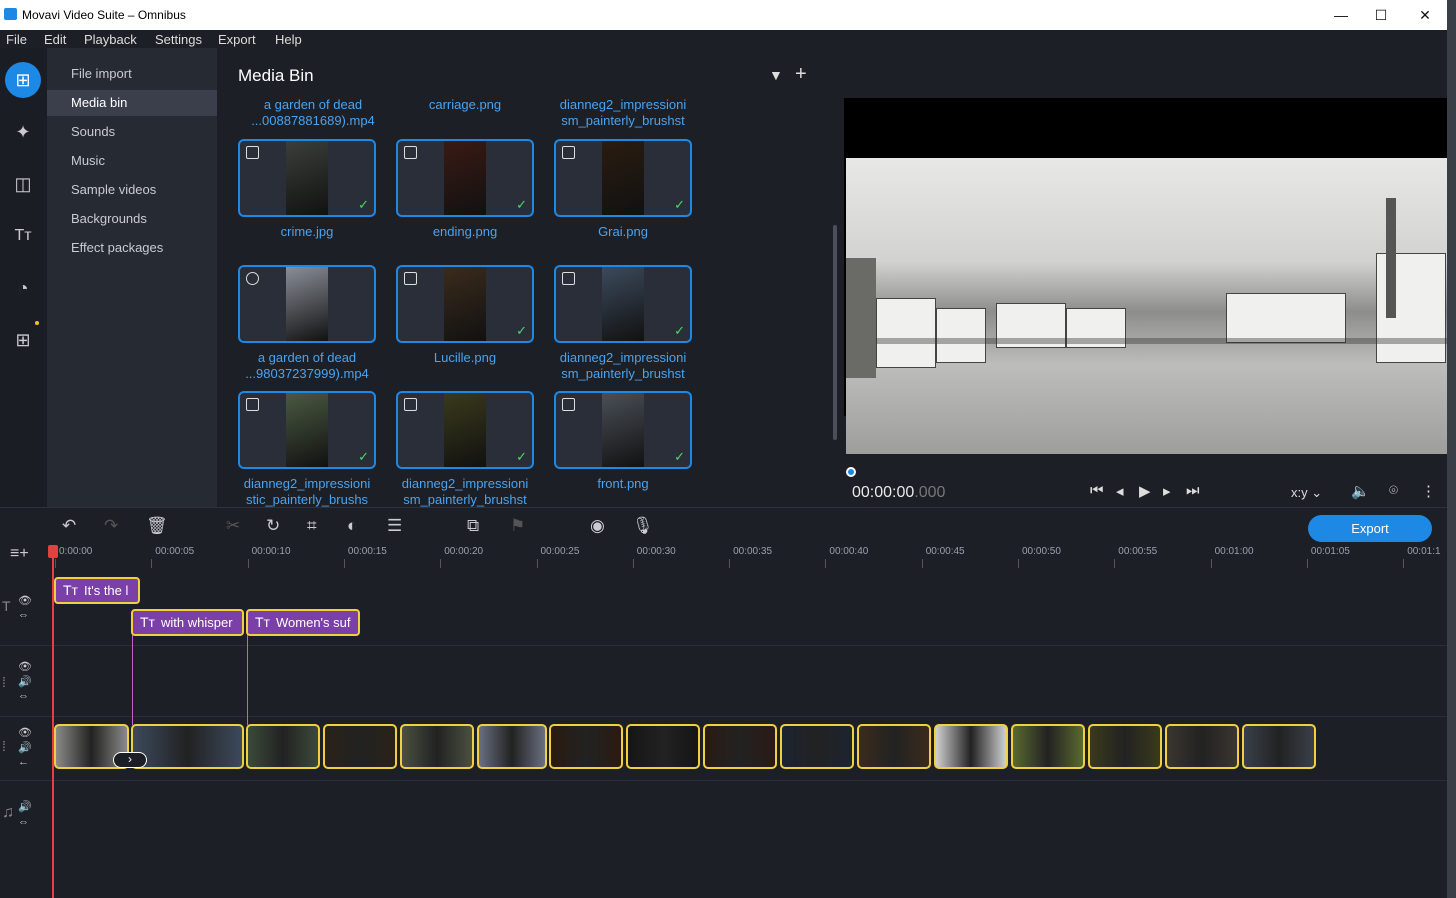 This screenshot has width=1456, height=898. What do you see at coordinates (69, 526) in the screenshot?
I see `undo-icon: ↶` at bounding box center [69, 526].